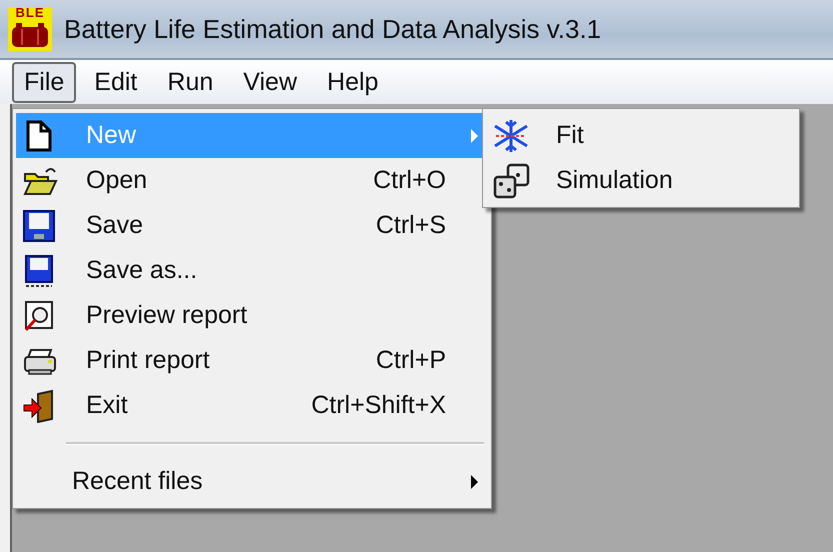 This screenshot has width=833, height=552. What do you see at coordinates (44, 82) in the screenshot?
I see `menu-bar-item: File` at bounding box center [44, 82].